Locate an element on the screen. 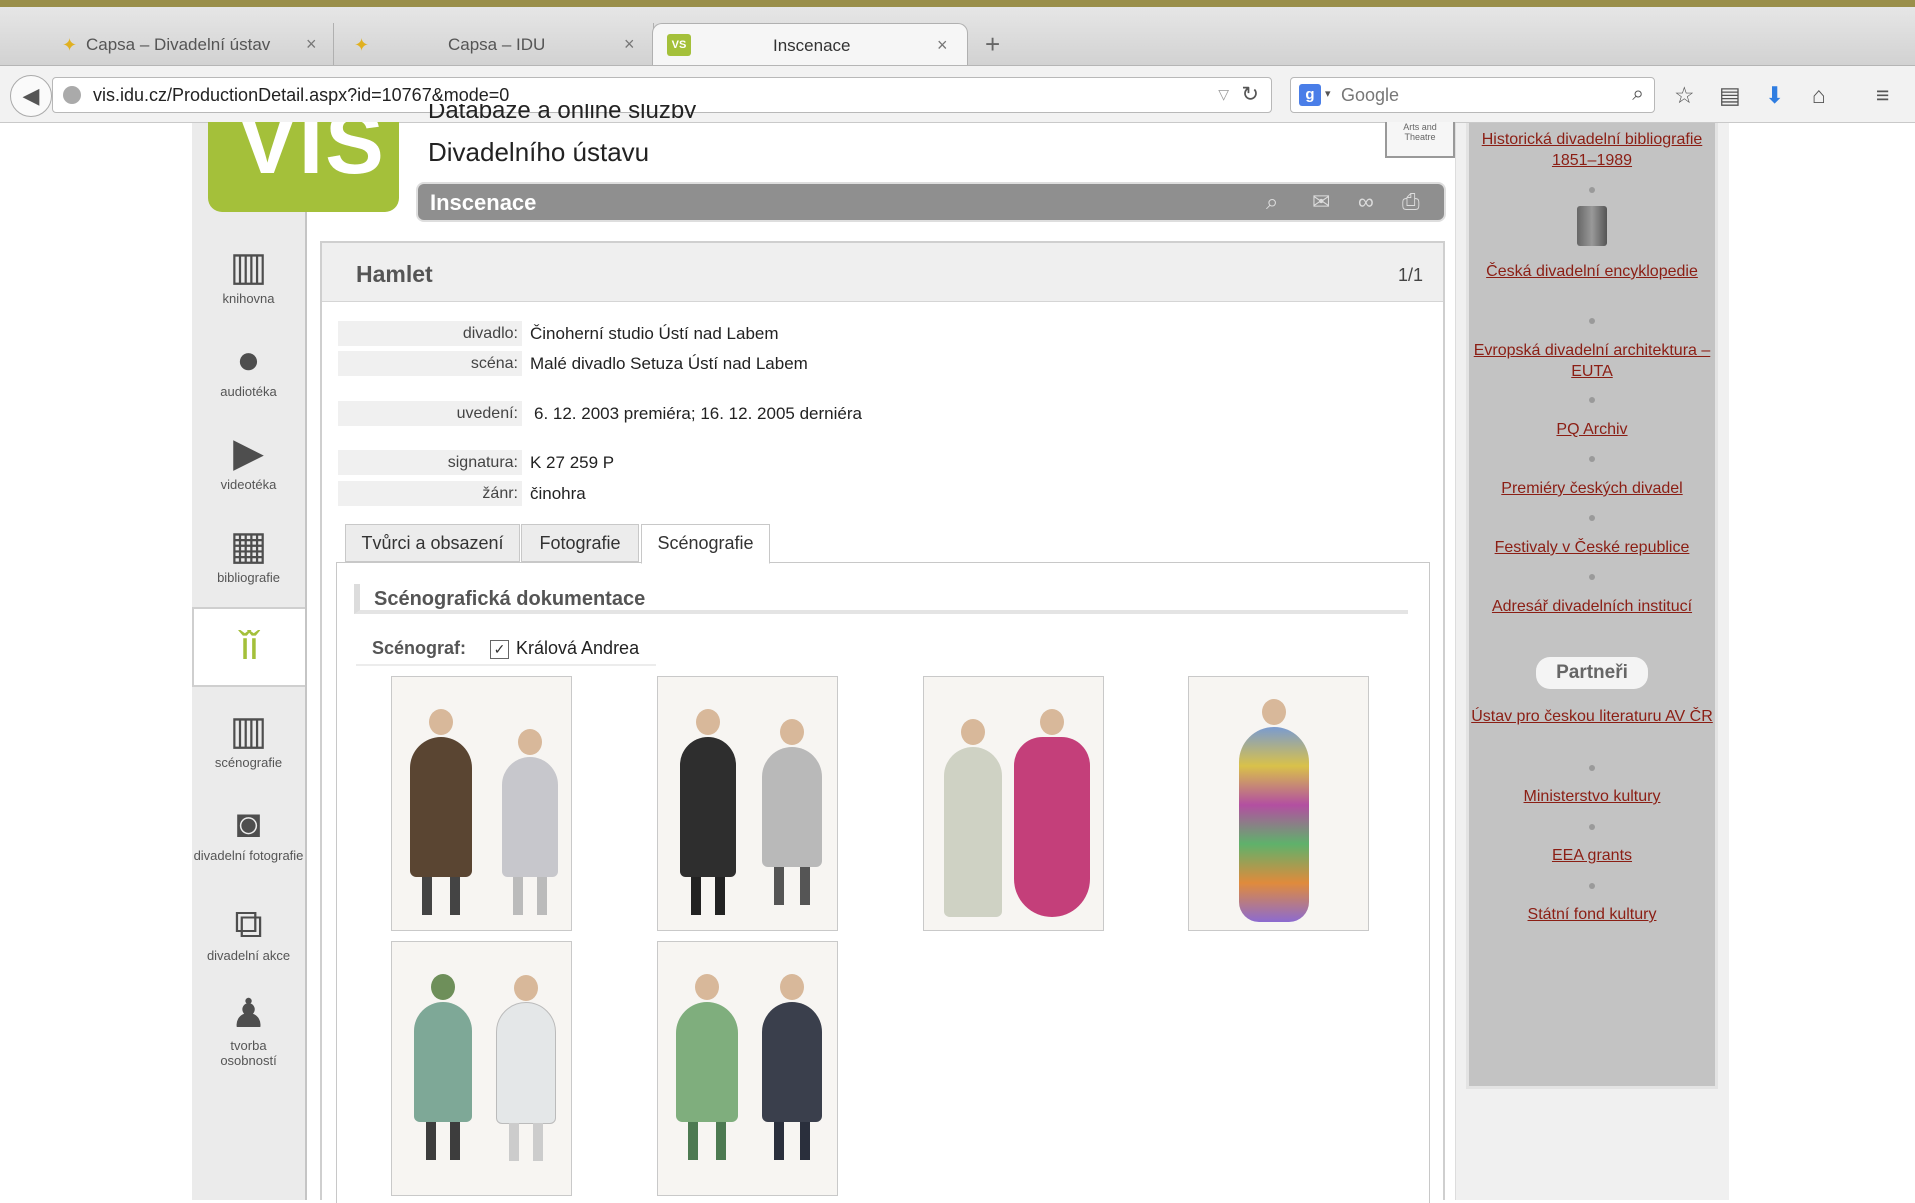 Image resolution: width=1915 pixels, height=1203 pixels. email-icon: ✉ is located at coordinates (1321, 202).